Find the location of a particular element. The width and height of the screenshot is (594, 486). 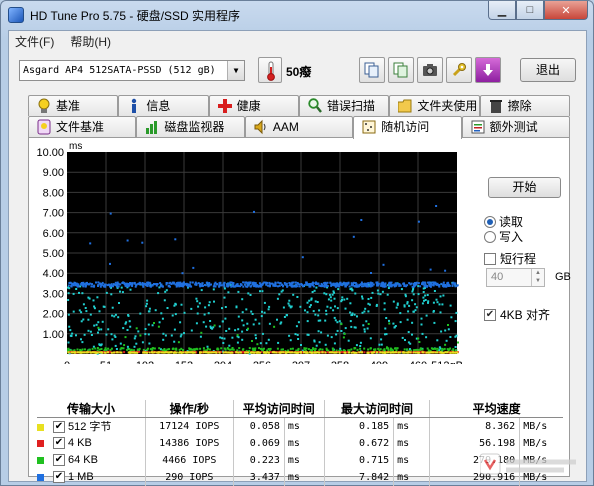

tab-info: 信息 is located at coordinates (163, 105).